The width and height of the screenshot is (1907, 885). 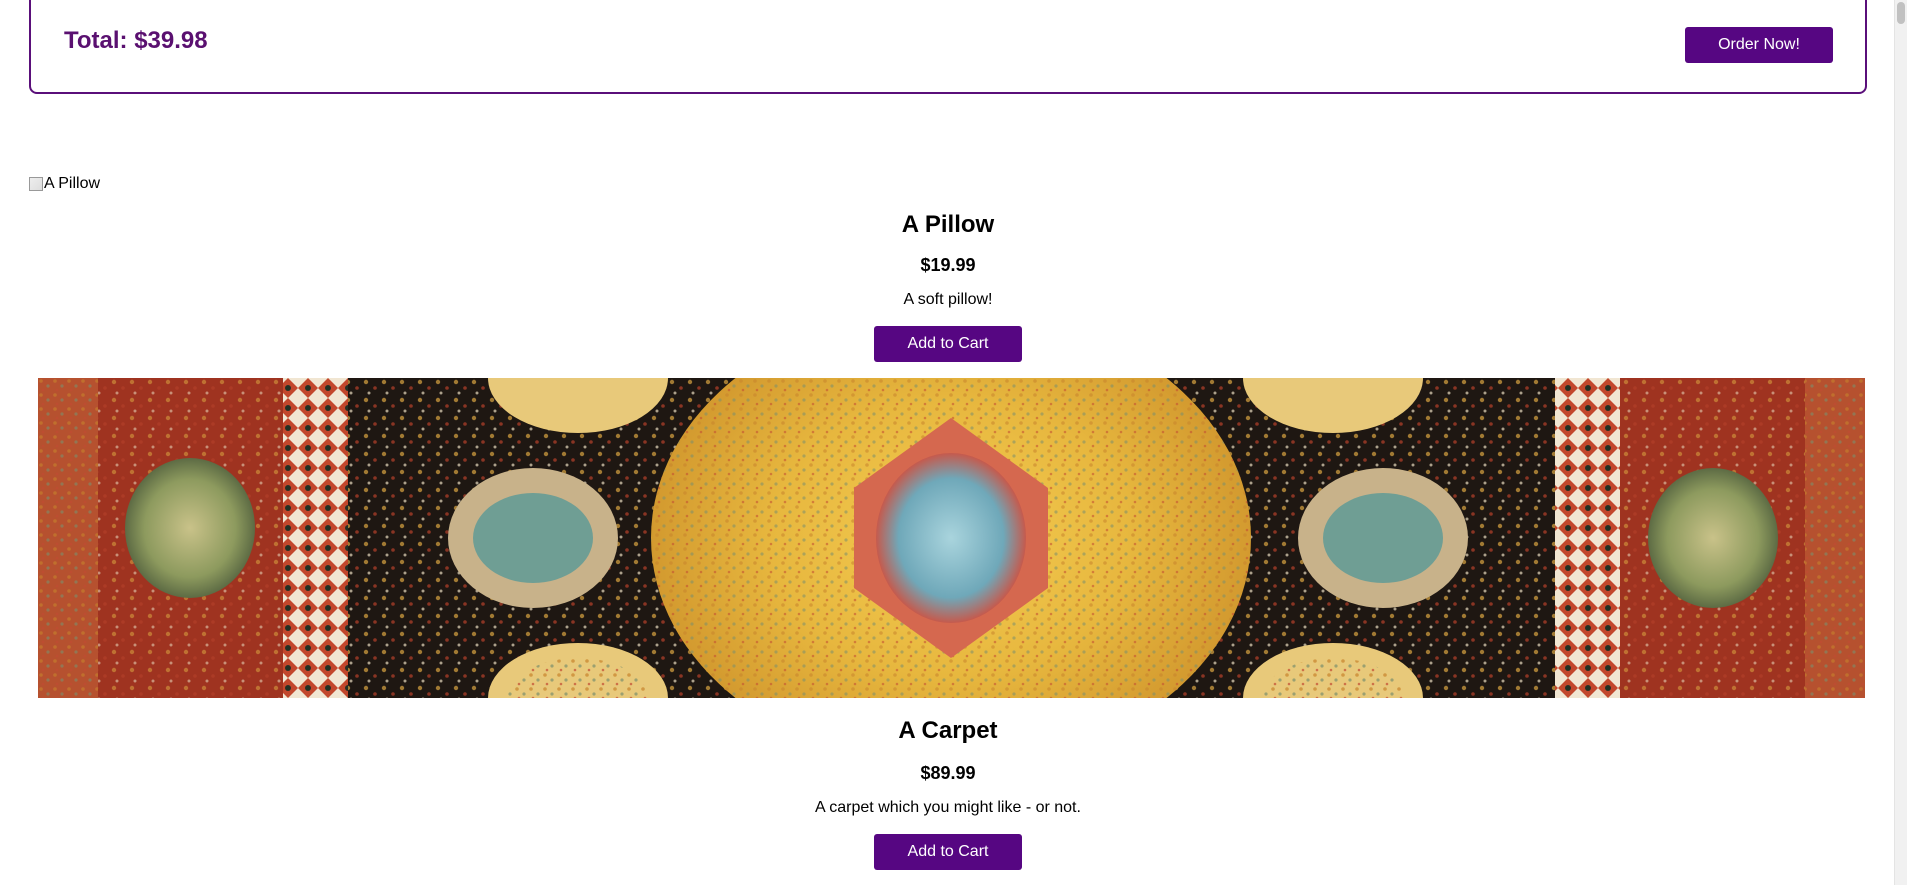 What do you see at coordinates (136, 40) in the screenshot?
I see `cart-total: Total: $39.98` at bounding box center [136, 40].